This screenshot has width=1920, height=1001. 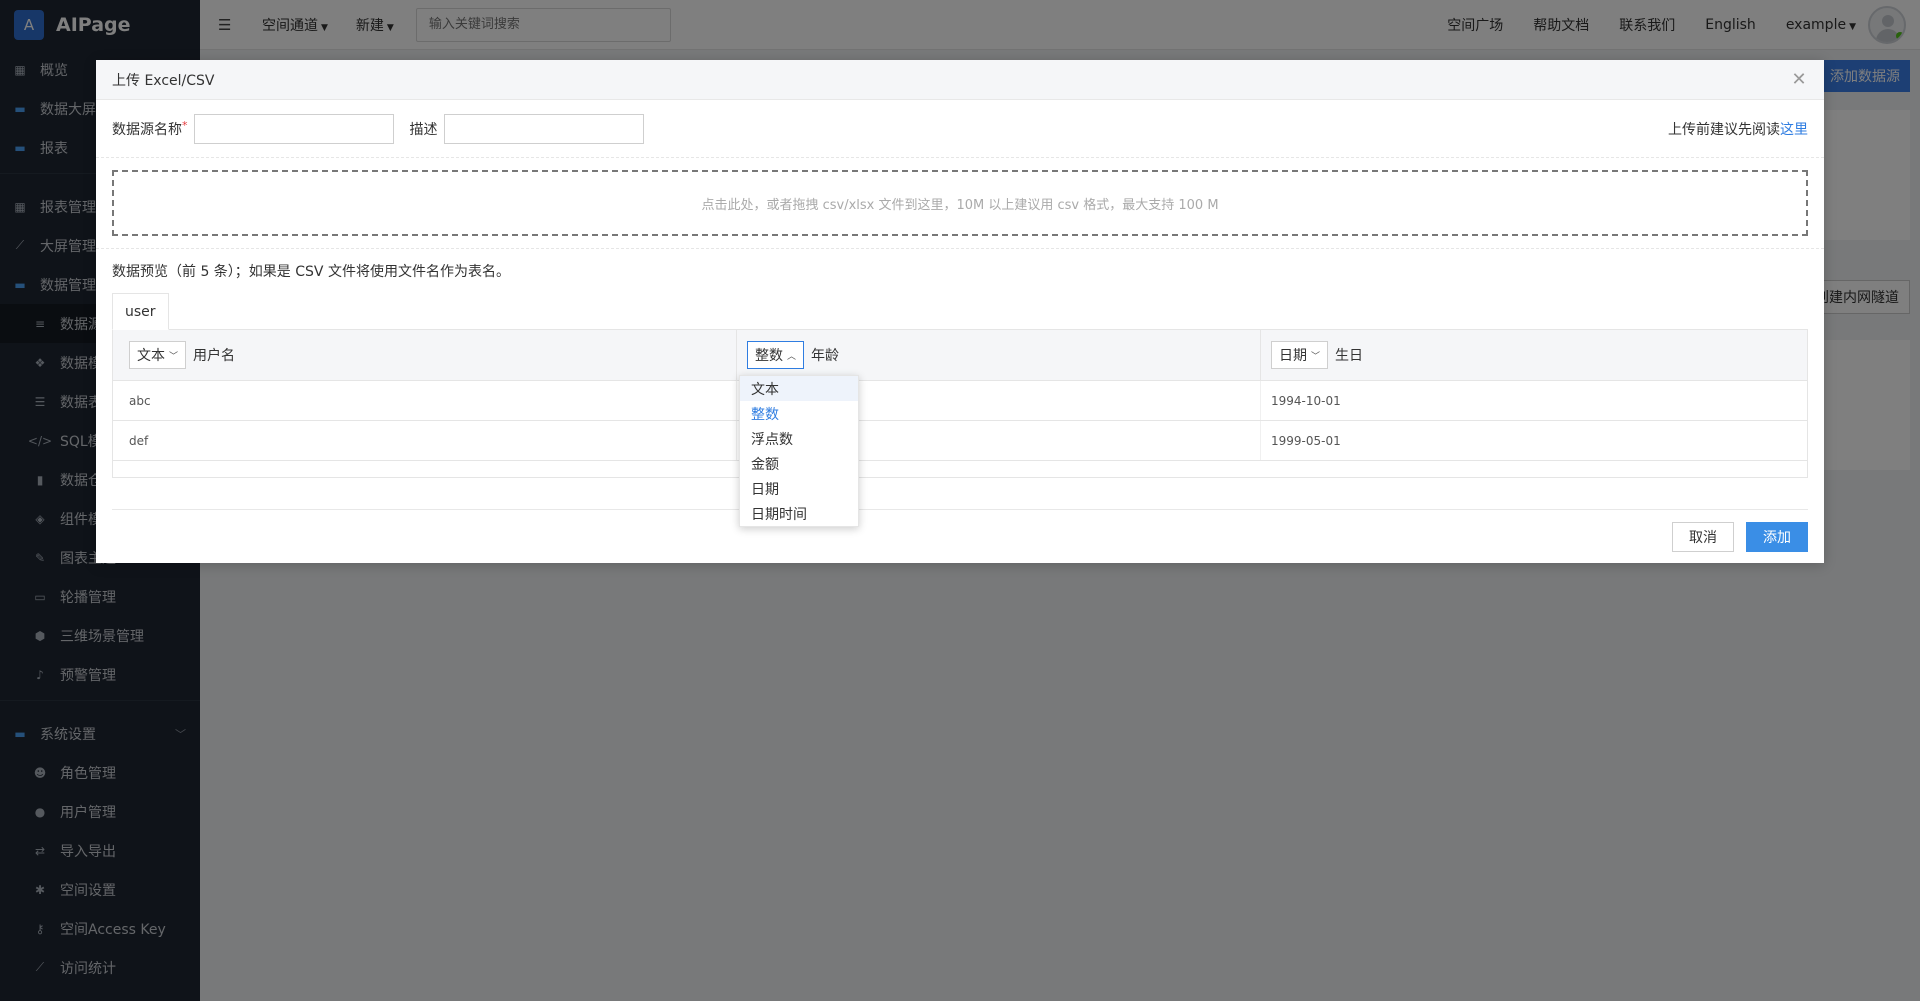 I want to click on column-header: 文本 ﹀ 用户名, so click(x=425, y=355).